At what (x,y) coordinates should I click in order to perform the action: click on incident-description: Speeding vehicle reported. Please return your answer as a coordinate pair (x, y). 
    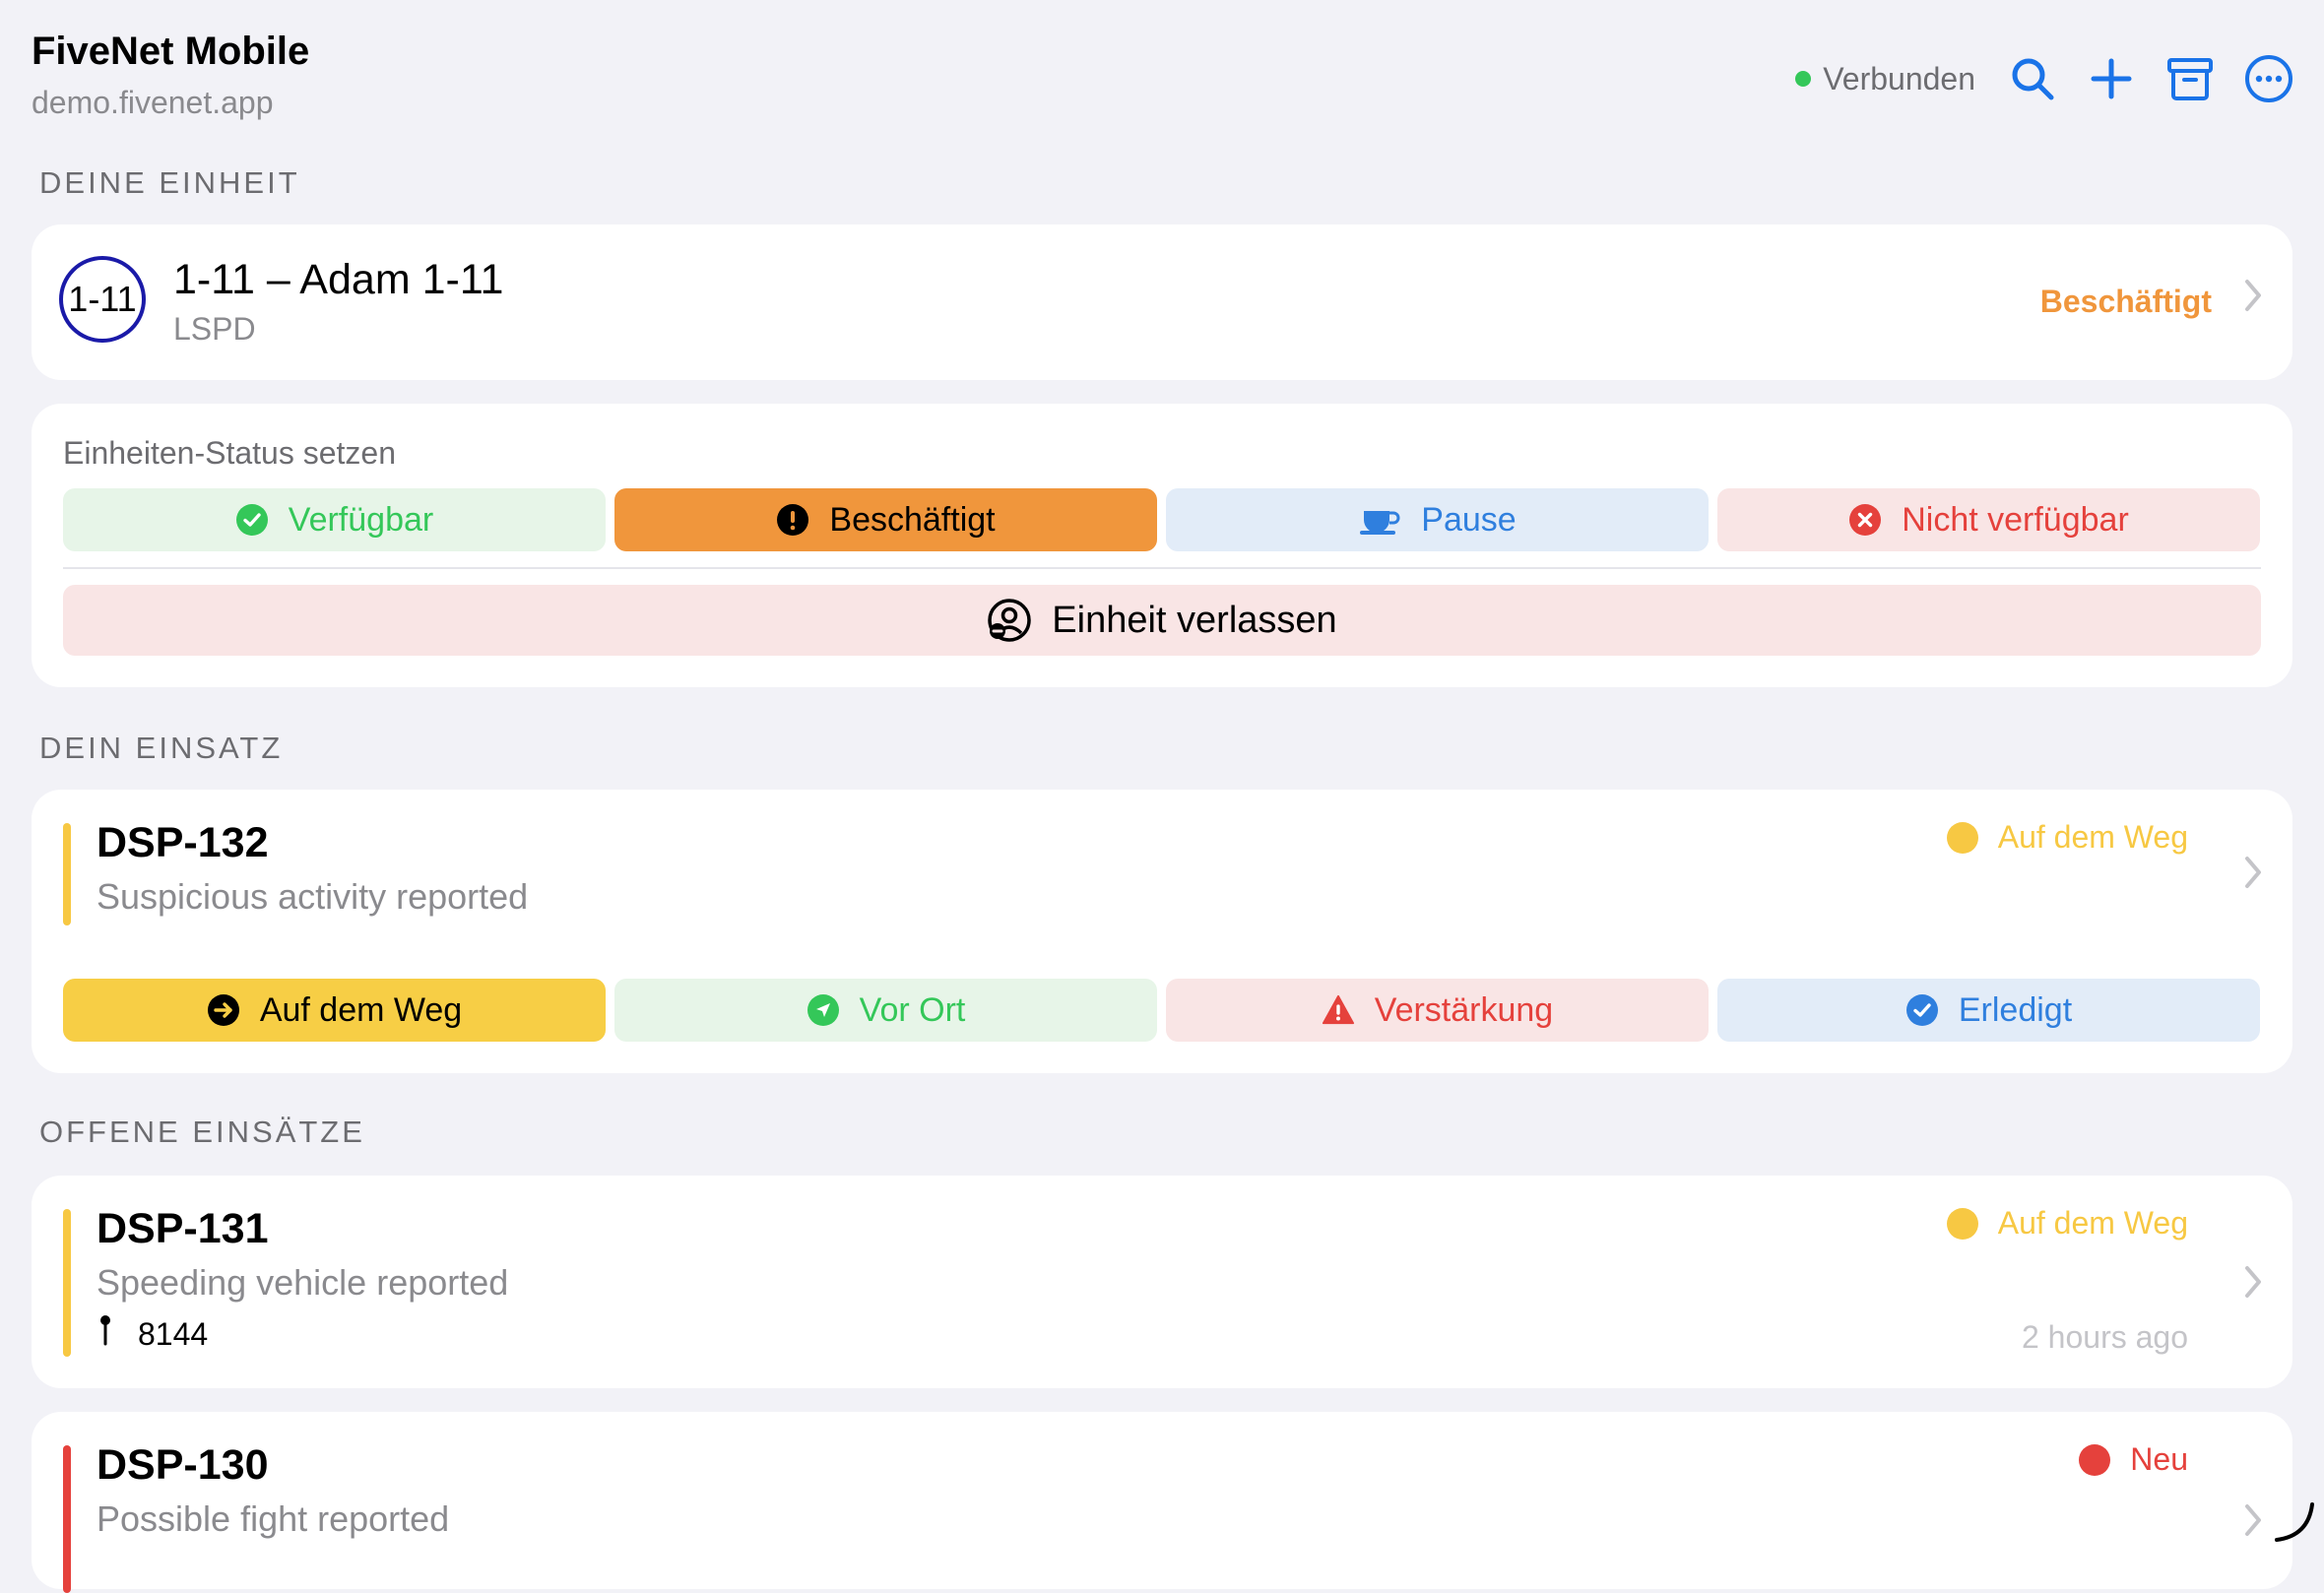
    Looking at the image, I should click on (303, 1282).